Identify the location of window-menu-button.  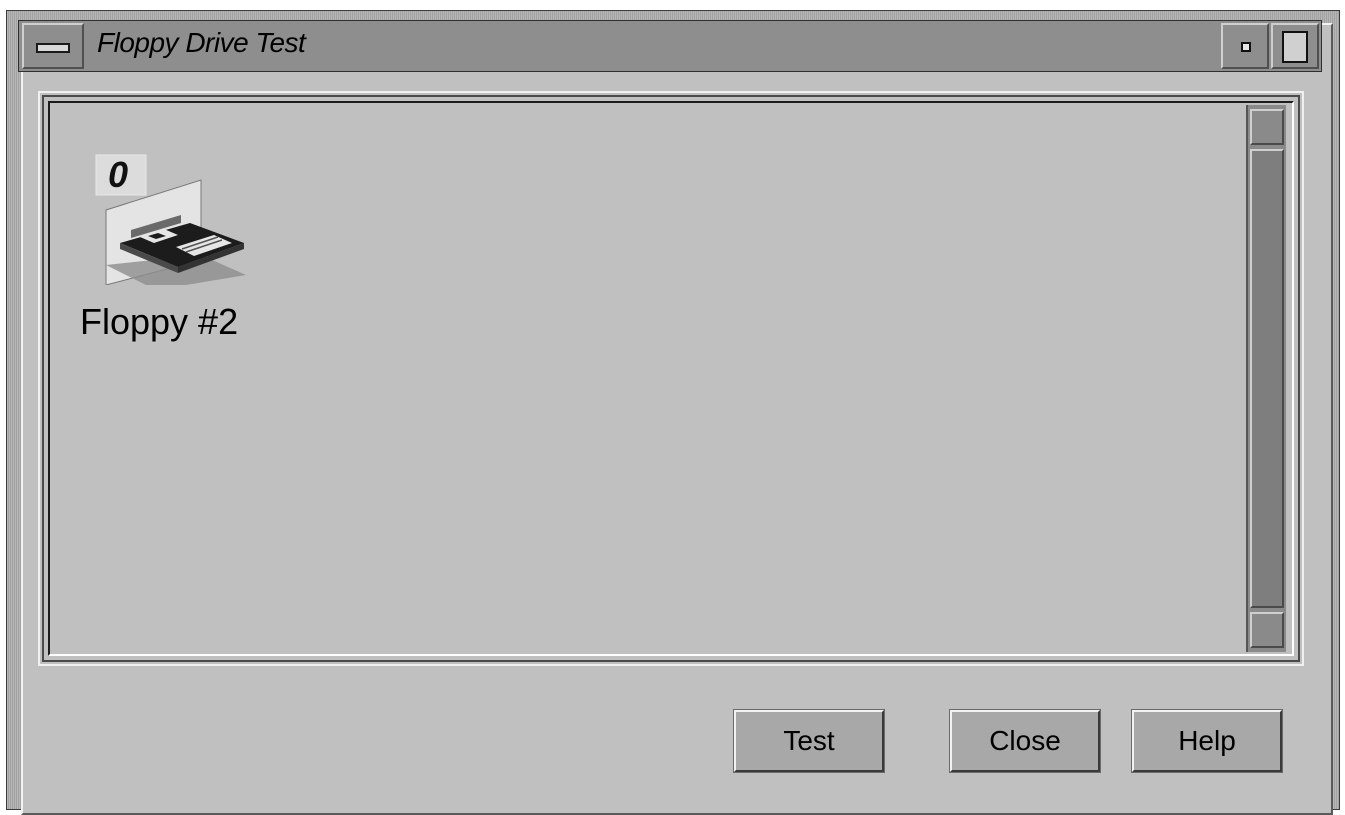
(53, 46).